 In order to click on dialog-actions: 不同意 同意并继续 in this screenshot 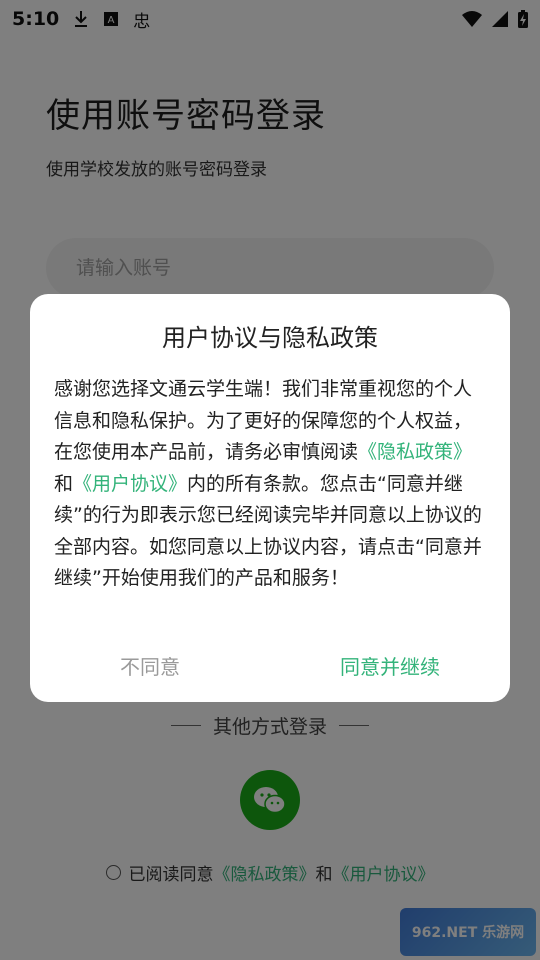, I will do `click(270, 665)`.